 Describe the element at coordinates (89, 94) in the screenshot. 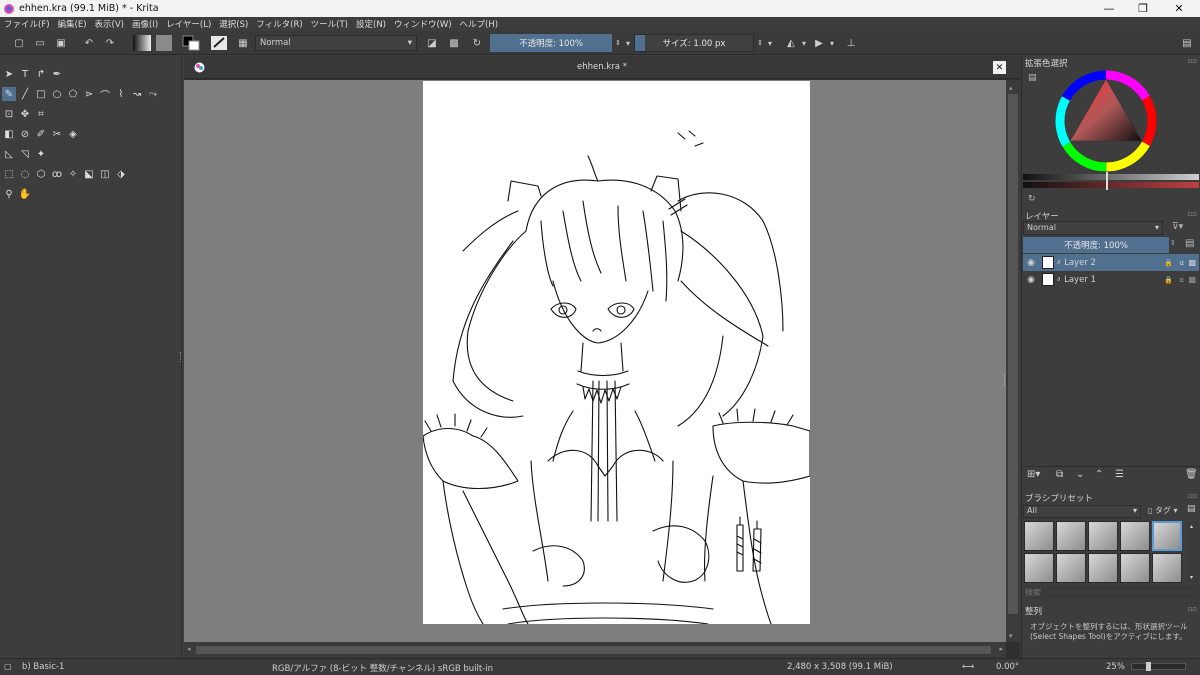

I see `polyline-tool-icon: ⋗` at that location.